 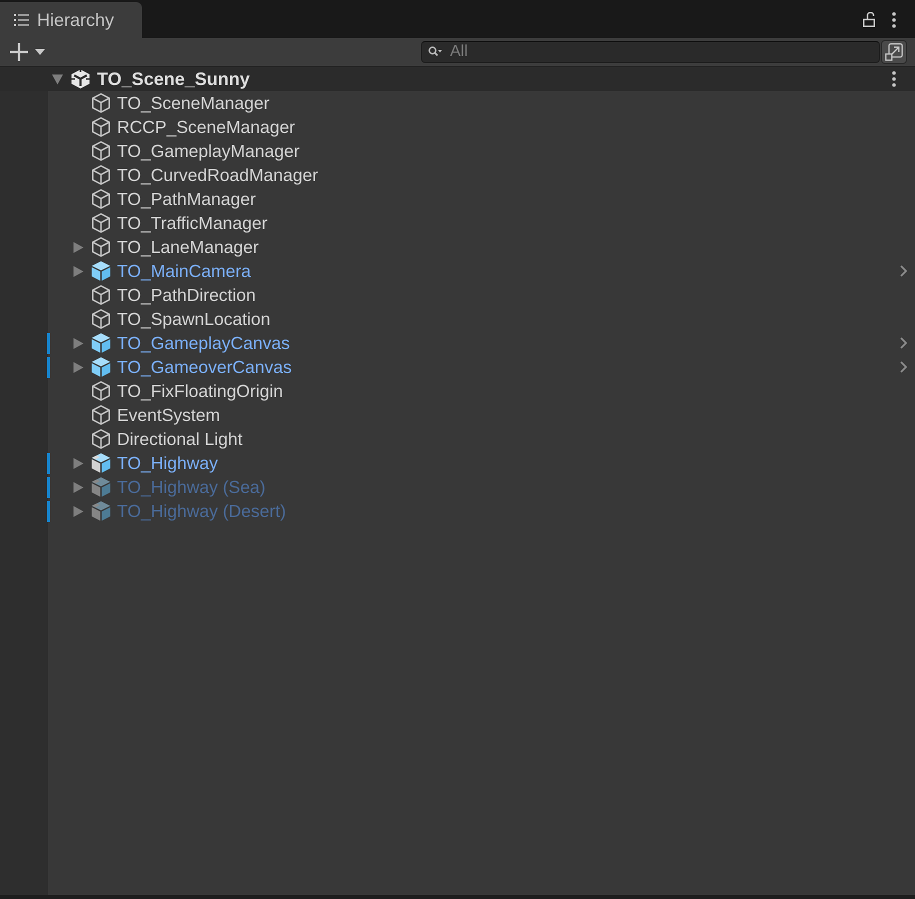 What do you see at coordinates (168, 415) in the screenshot?
I see `hierarchy-item: EventSystem` at bounding box center [168, 415].